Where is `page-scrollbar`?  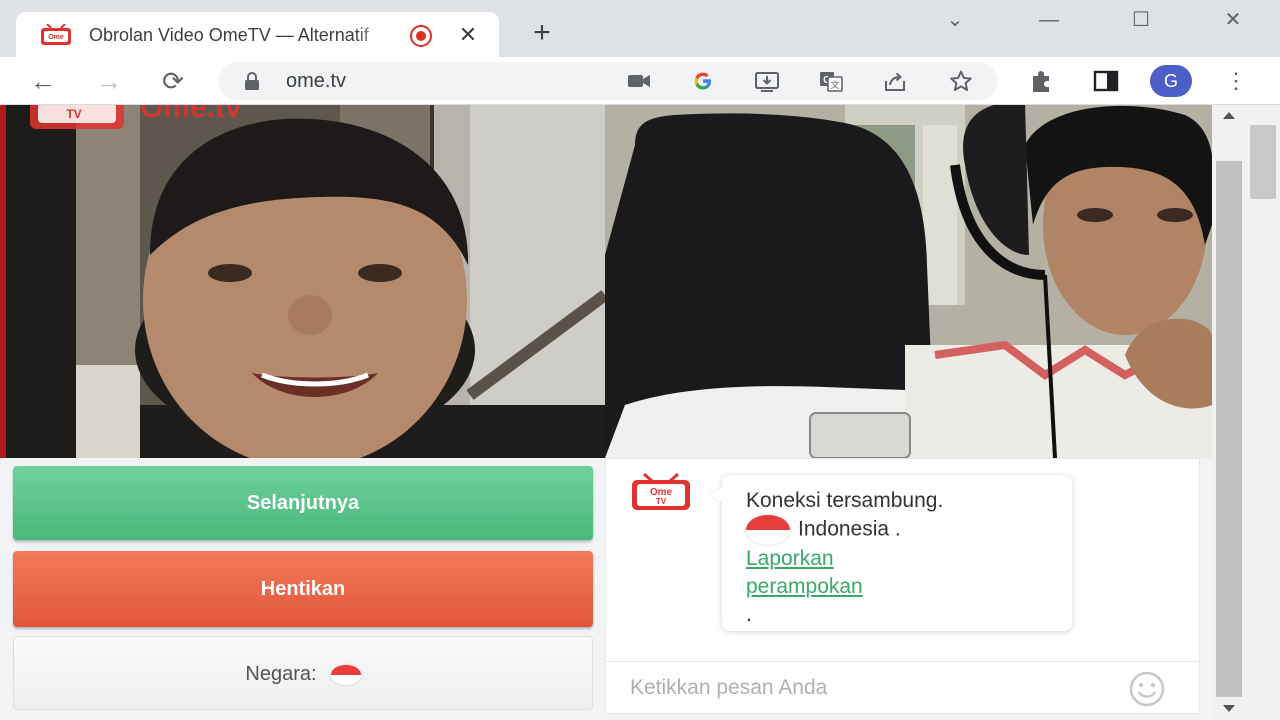 page-scrollbar is located at coordinates (1246, 412).